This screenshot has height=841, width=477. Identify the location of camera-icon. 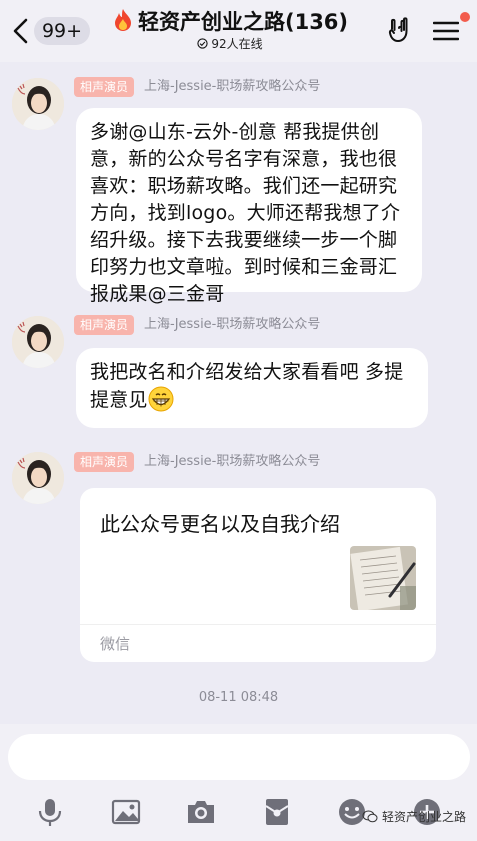
(201, 812).